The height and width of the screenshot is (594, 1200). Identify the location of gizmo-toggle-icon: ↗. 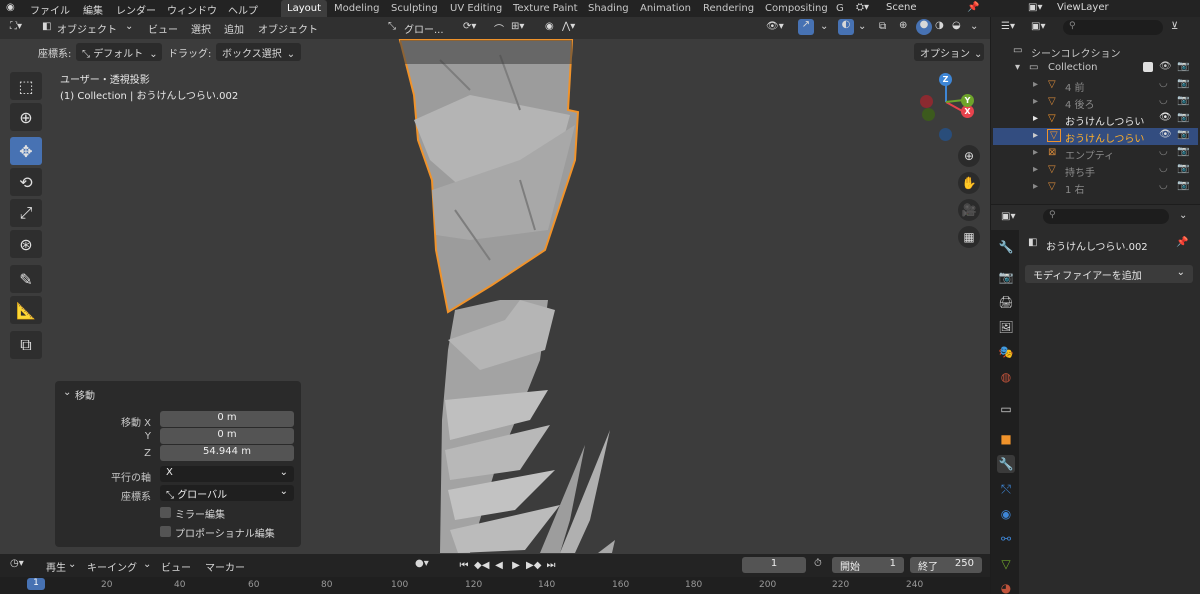
(806, 27).